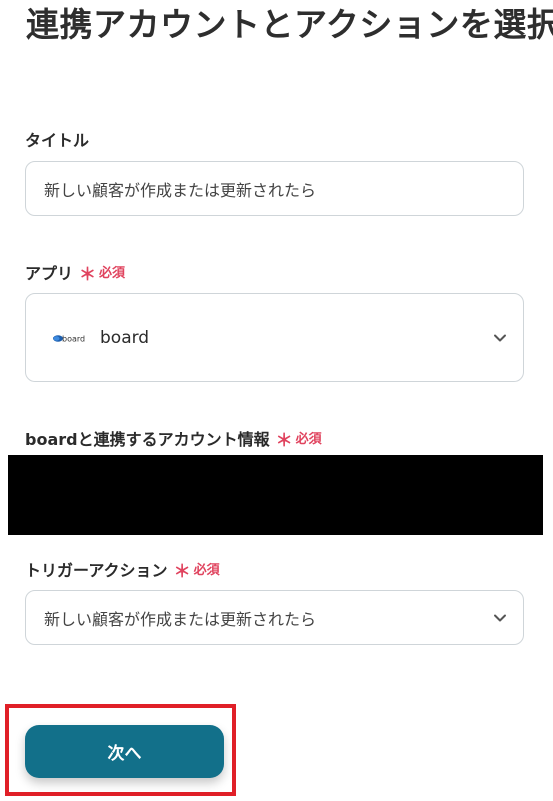 Image resolution: width=553 pixels, height=801 pixels. I want to click on title-label: タイトル, so click(57, 139).